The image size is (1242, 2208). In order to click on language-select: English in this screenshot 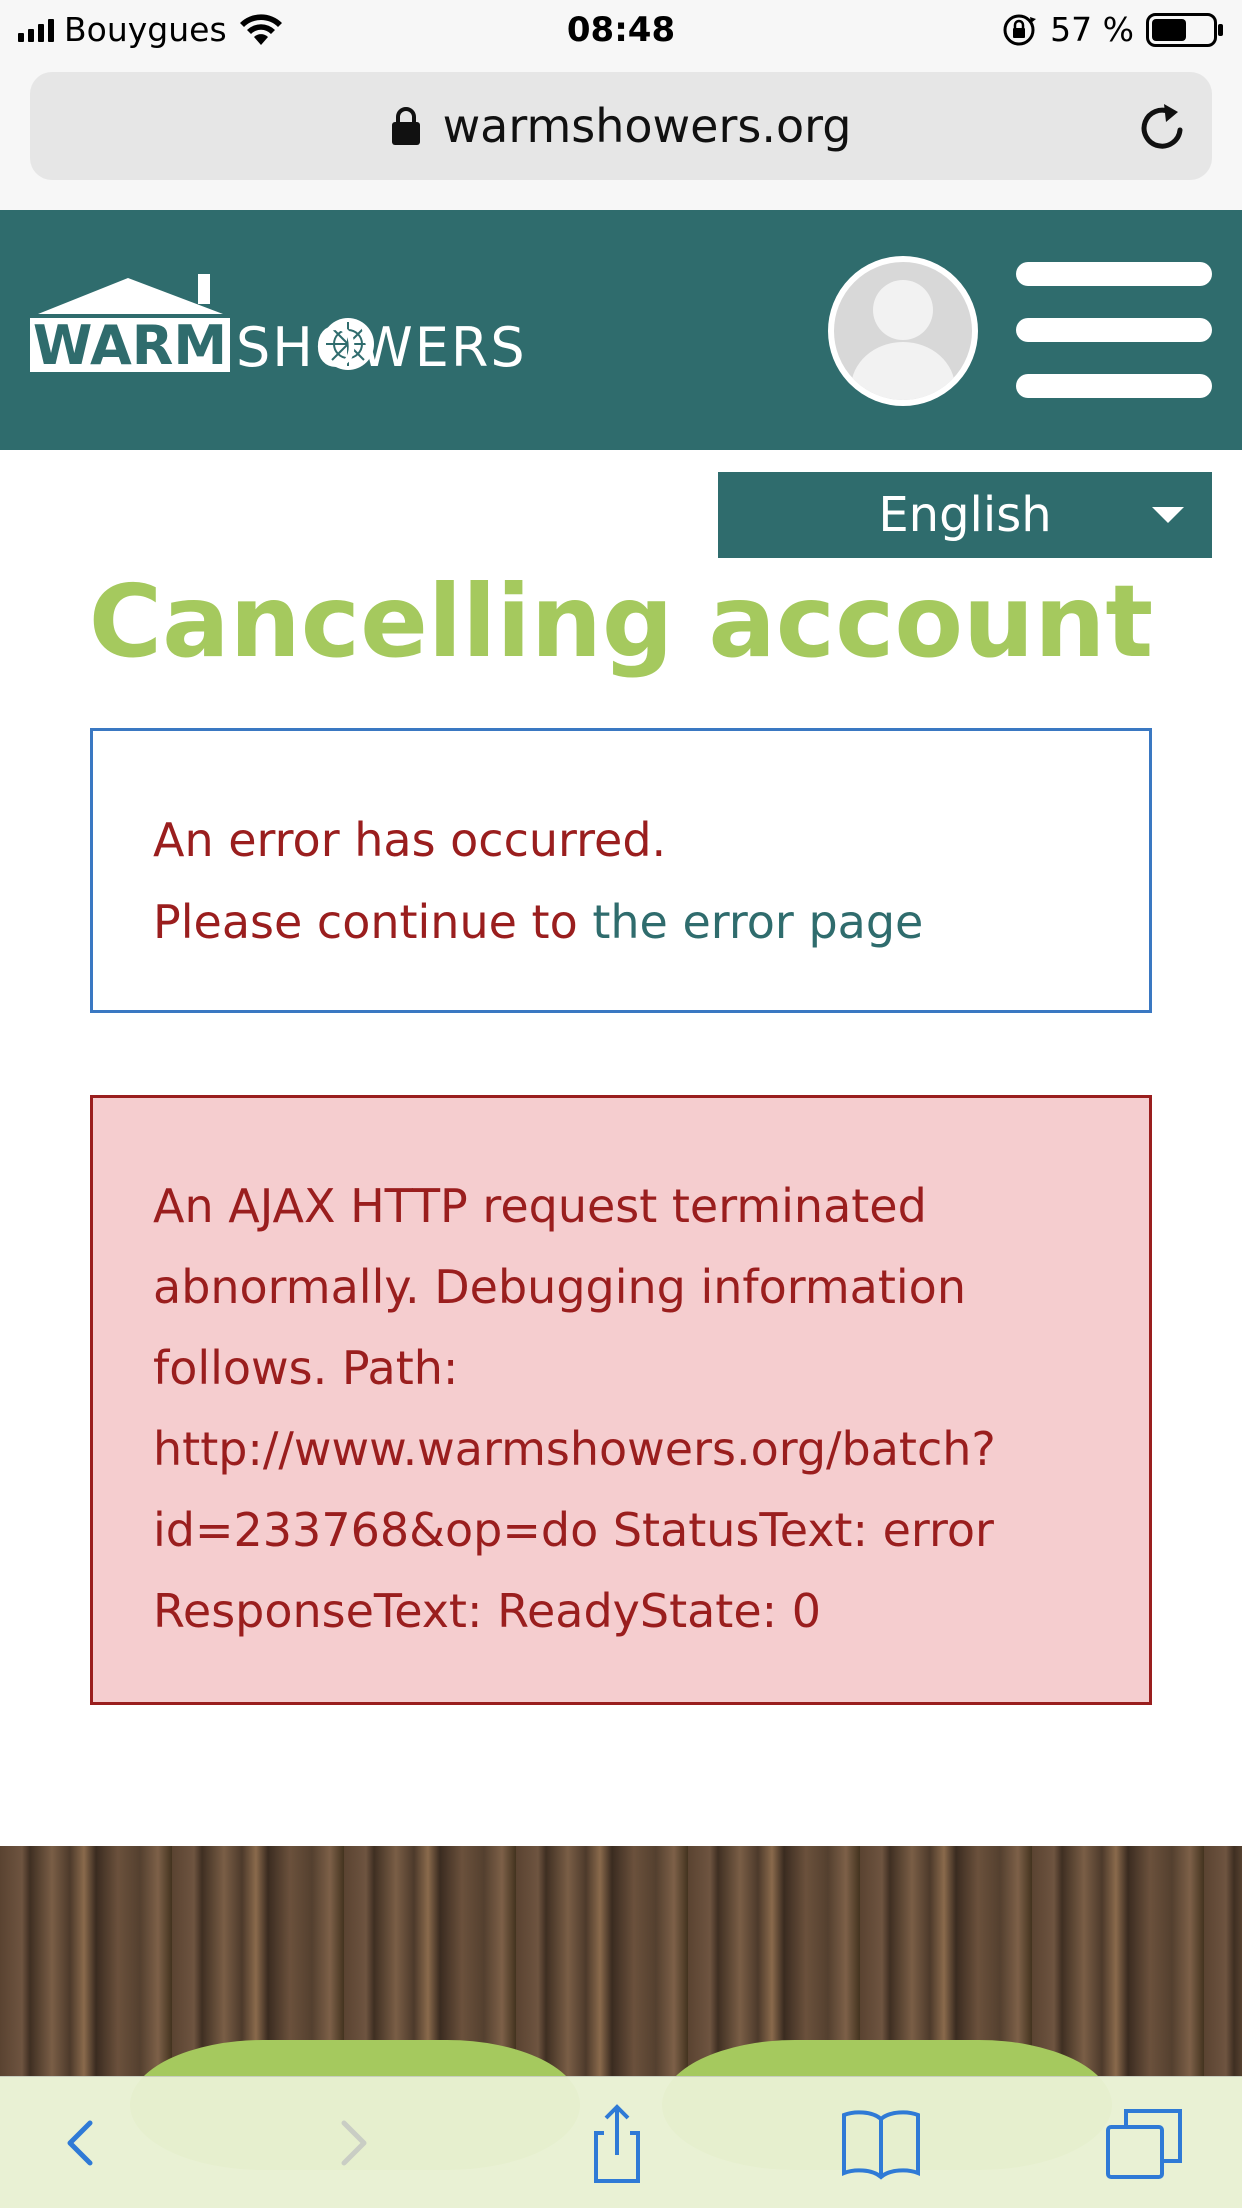, I will do `click(965, 515)`.